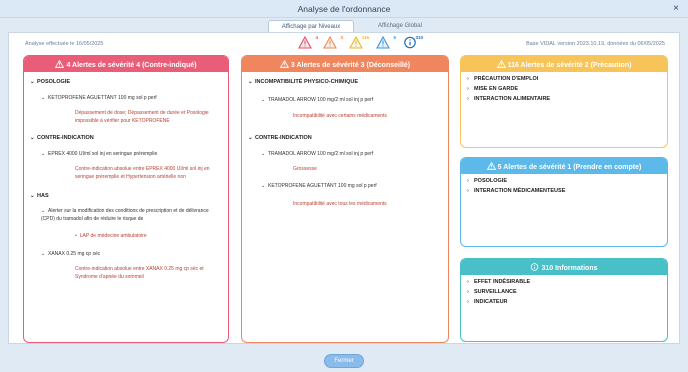 Image resolution: width=688 pixels, height=372 pixels. Describe the element at coordinates (70, 254) in the screenshot. I see `drug-xanax: ⌄ XANAX 0.25 mg cp séc` at that location.